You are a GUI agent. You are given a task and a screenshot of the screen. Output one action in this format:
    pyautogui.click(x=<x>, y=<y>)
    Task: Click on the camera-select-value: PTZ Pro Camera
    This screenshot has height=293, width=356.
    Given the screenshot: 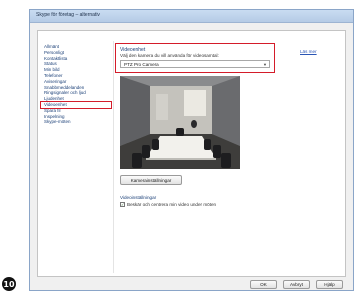 What is the action you would take?
    pyautogui.click(x=141, y=64)
    